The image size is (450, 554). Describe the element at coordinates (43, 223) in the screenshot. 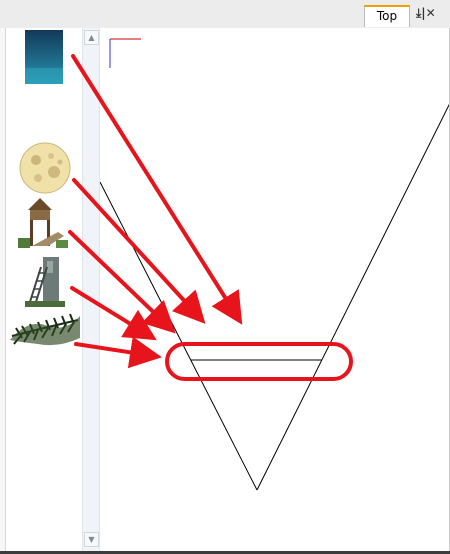

I see `watchtower-thumbnail` at that location.